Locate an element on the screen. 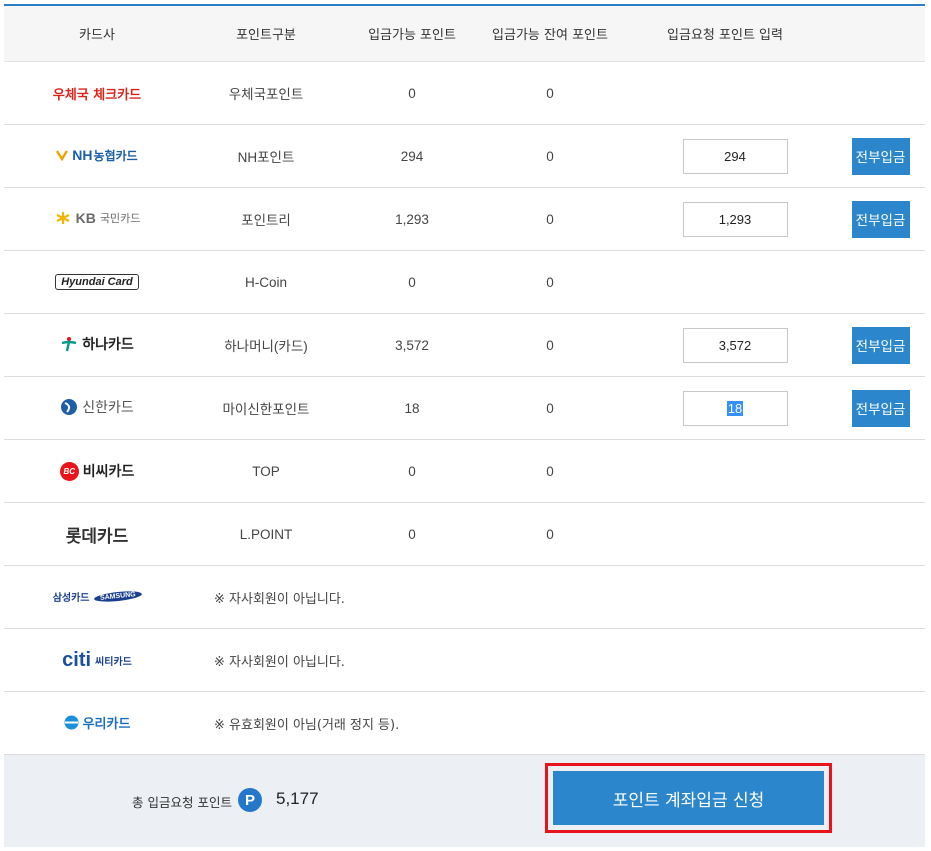 Image resolution: width=931 pixels, height=851 pixels. apply-highlight-frame: 포인트 계좌입금 신청 is located at coordinates (688, 798).